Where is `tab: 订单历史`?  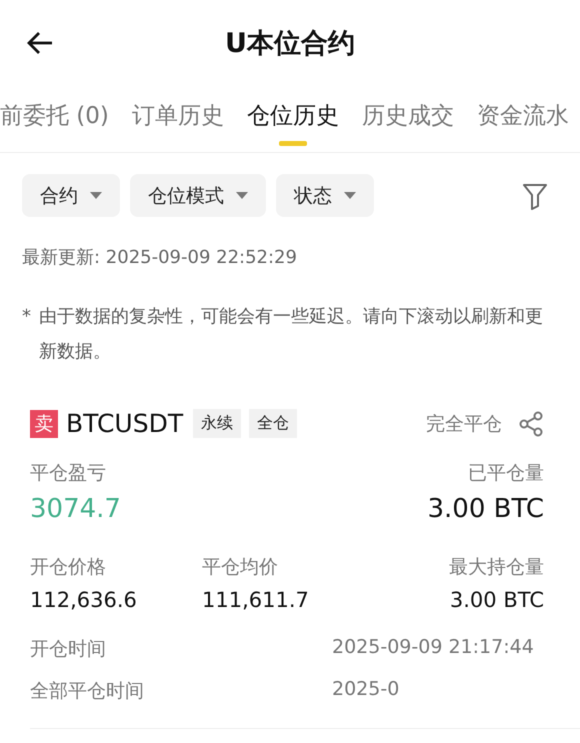 tab: 订单历史 is located at coordinates (178, 119).